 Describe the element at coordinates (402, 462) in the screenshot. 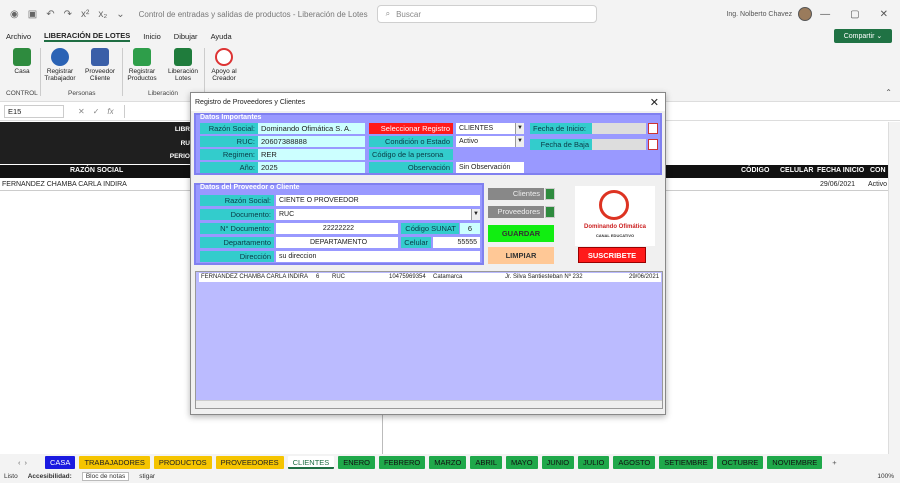

I see `tab-febrero: FEBRERO` at that location.